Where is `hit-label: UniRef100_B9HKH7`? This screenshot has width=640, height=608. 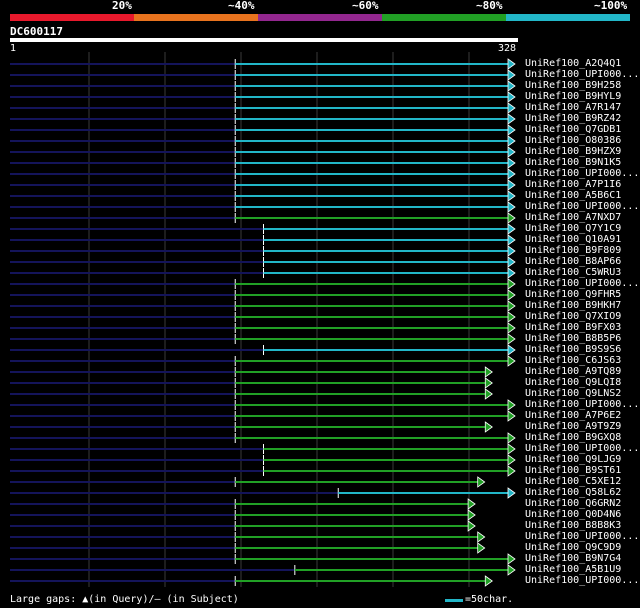
hit-label: UniRef100_B9HKH7 is located at coordinates (573, 305).